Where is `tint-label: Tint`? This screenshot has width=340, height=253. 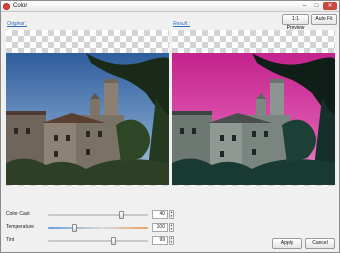 tint-label: Tint is located at coordinates (10, 240).